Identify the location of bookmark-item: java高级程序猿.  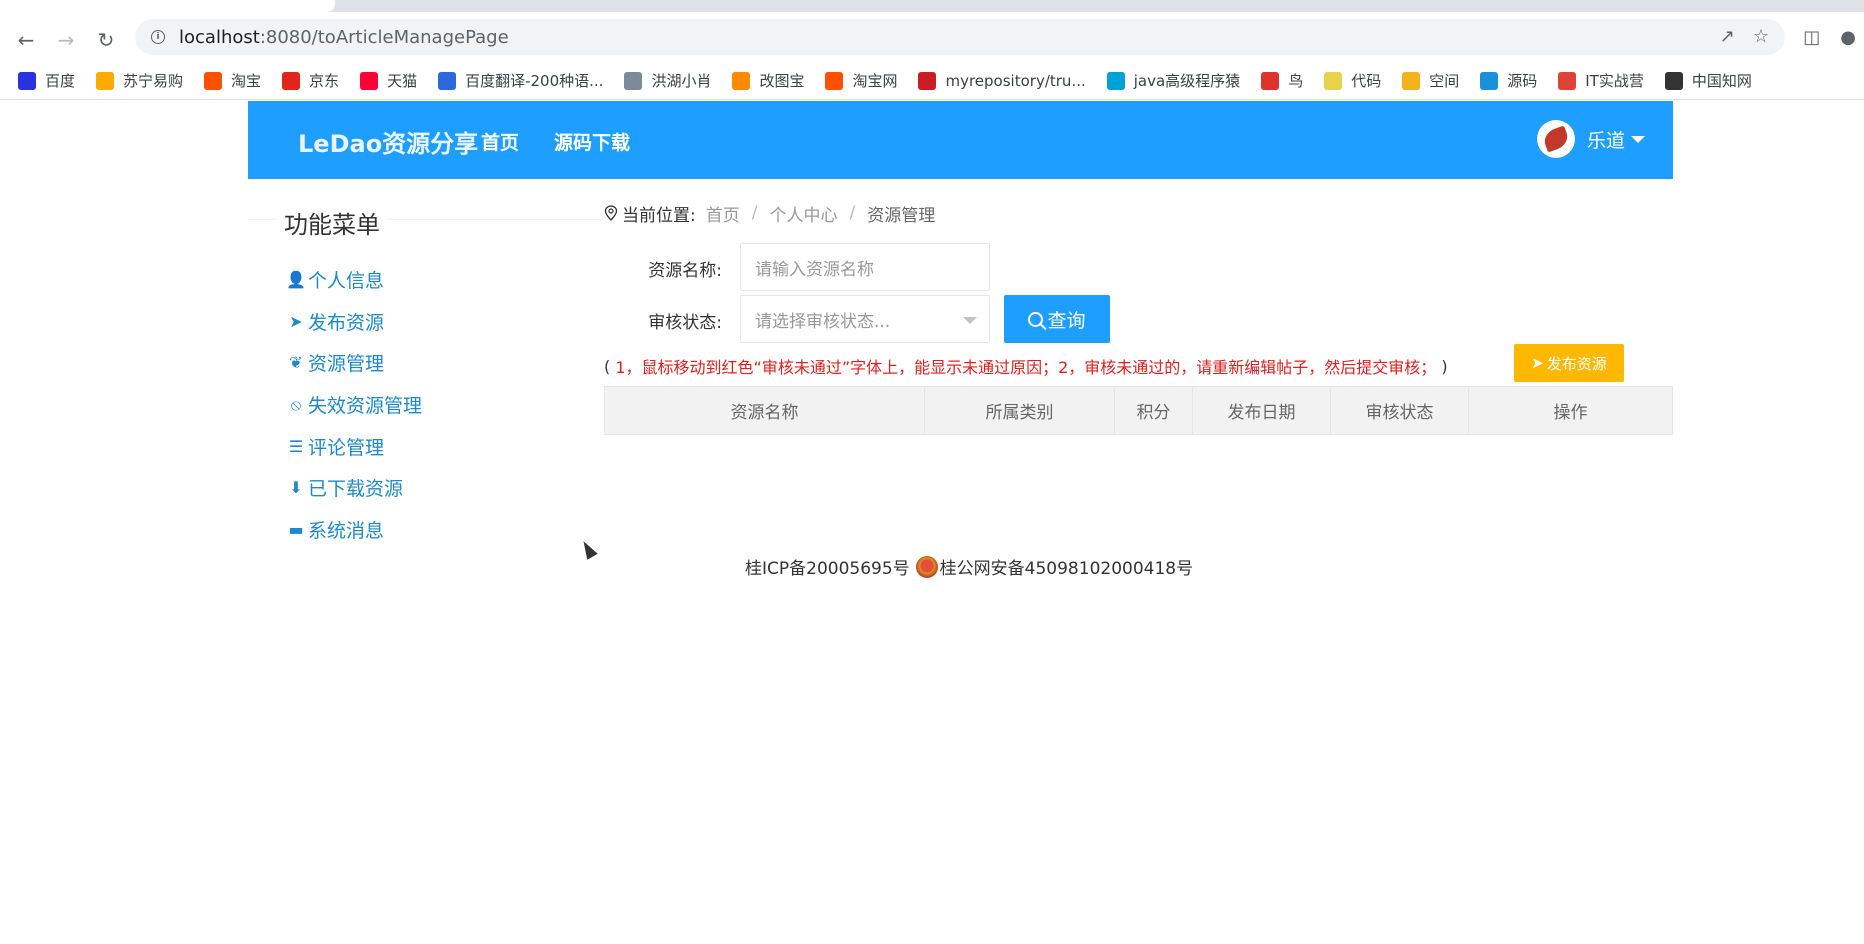
(1173, 80).